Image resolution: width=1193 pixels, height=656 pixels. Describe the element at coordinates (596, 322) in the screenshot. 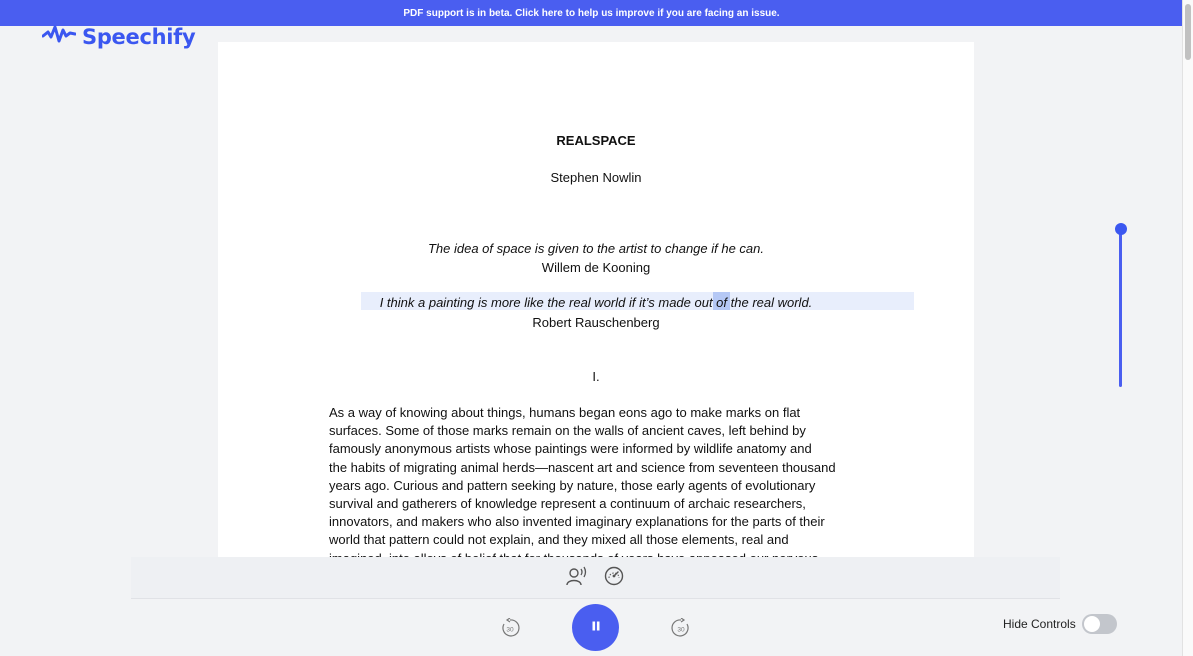

I see `epigraph-attribution-2: Robert Rauschenberg` at that location.